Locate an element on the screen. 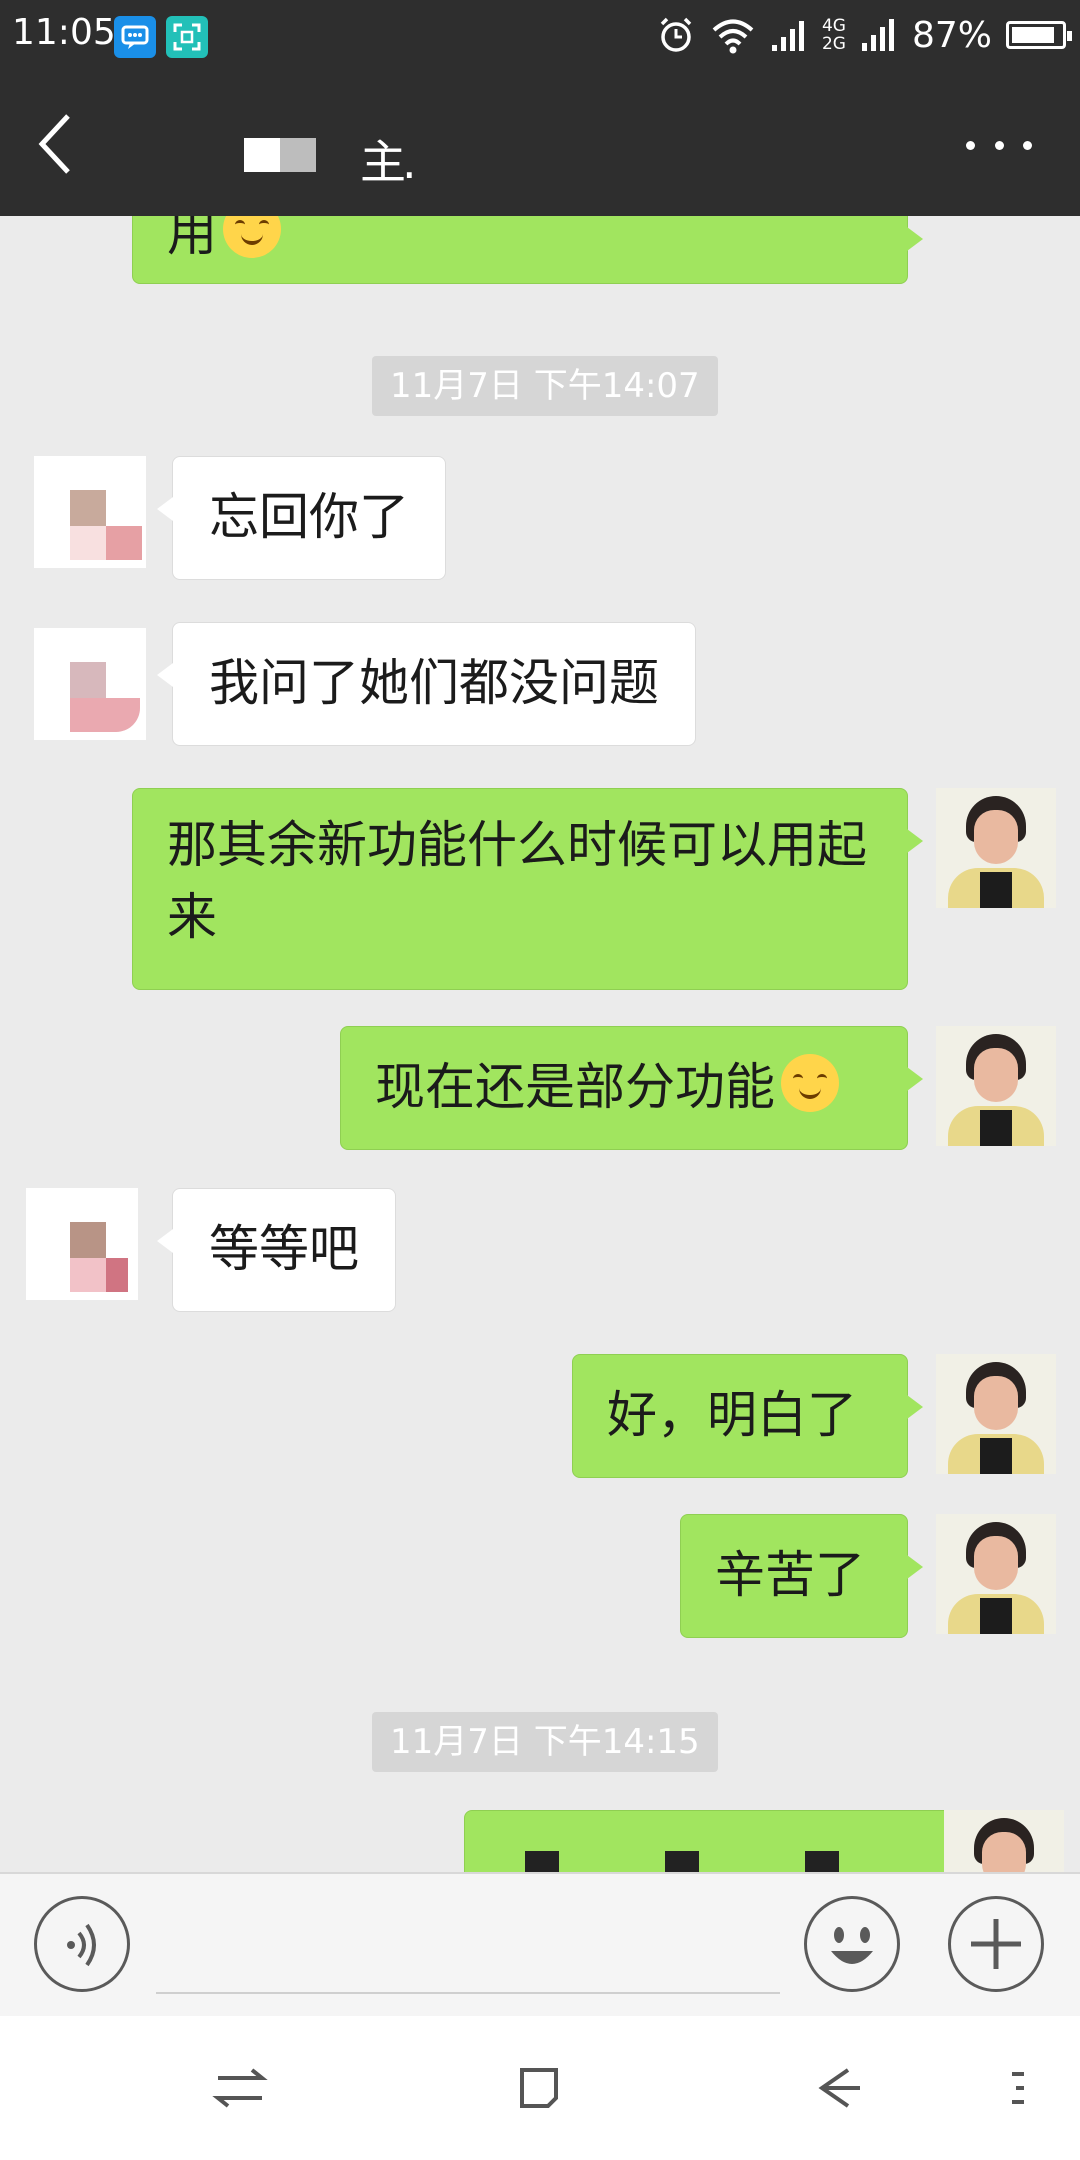 The image size is (1080, 2160). nav-switch-button is located at coordinates (240, 2088).